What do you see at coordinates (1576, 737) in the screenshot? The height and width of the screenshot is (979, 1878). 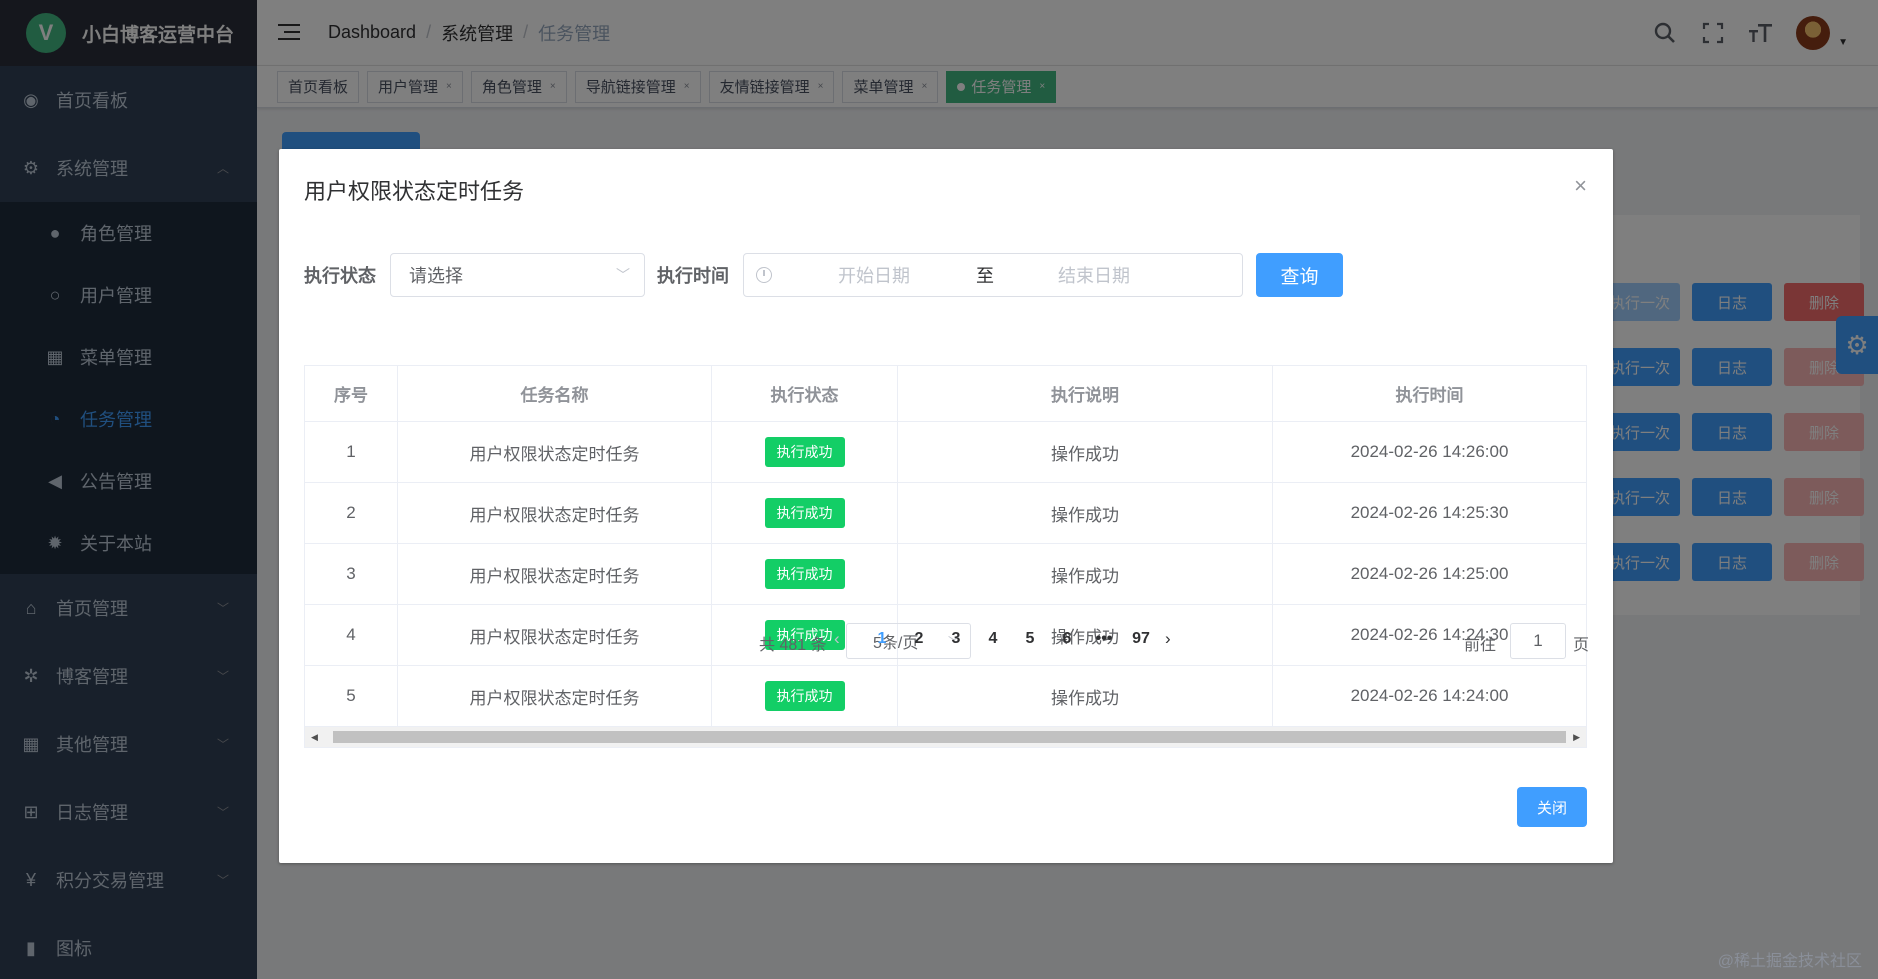 I see `scroll-right-arrow-icon: ▶` at bounding box center [1576, 737].